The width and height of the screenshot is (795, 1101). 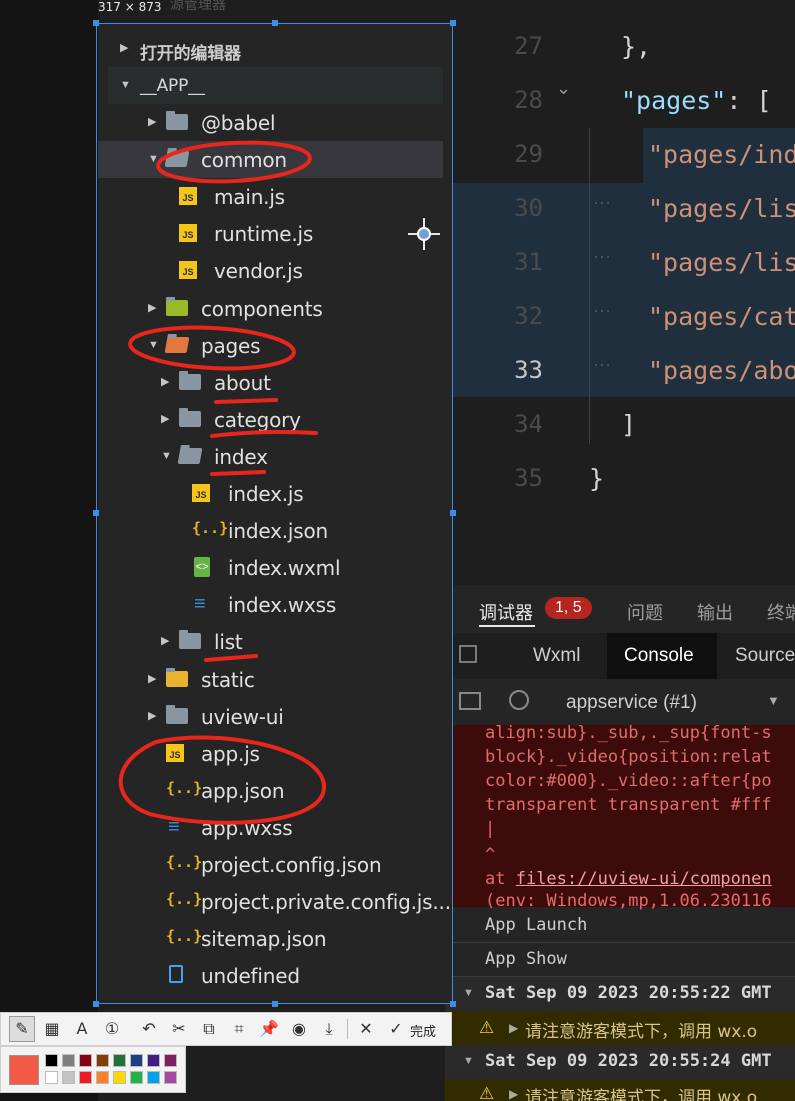 What do you see at coordinates (270, 753) in the screenshot?
I see `tree-item-app-js: JS app.js` at bounding box center [270, 753].